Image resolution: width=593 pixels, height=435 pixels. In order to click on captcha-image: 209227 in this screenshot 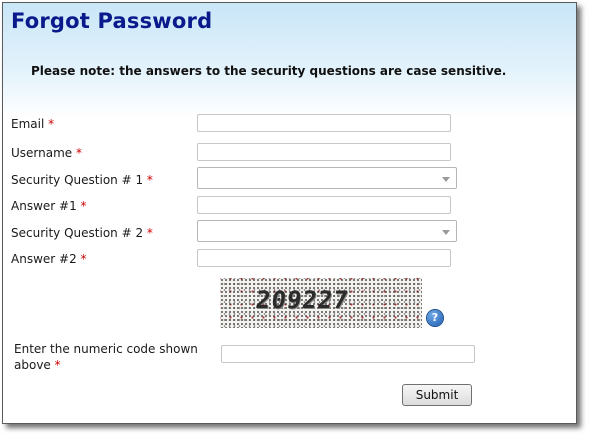, I will do `click(321, 303)`.